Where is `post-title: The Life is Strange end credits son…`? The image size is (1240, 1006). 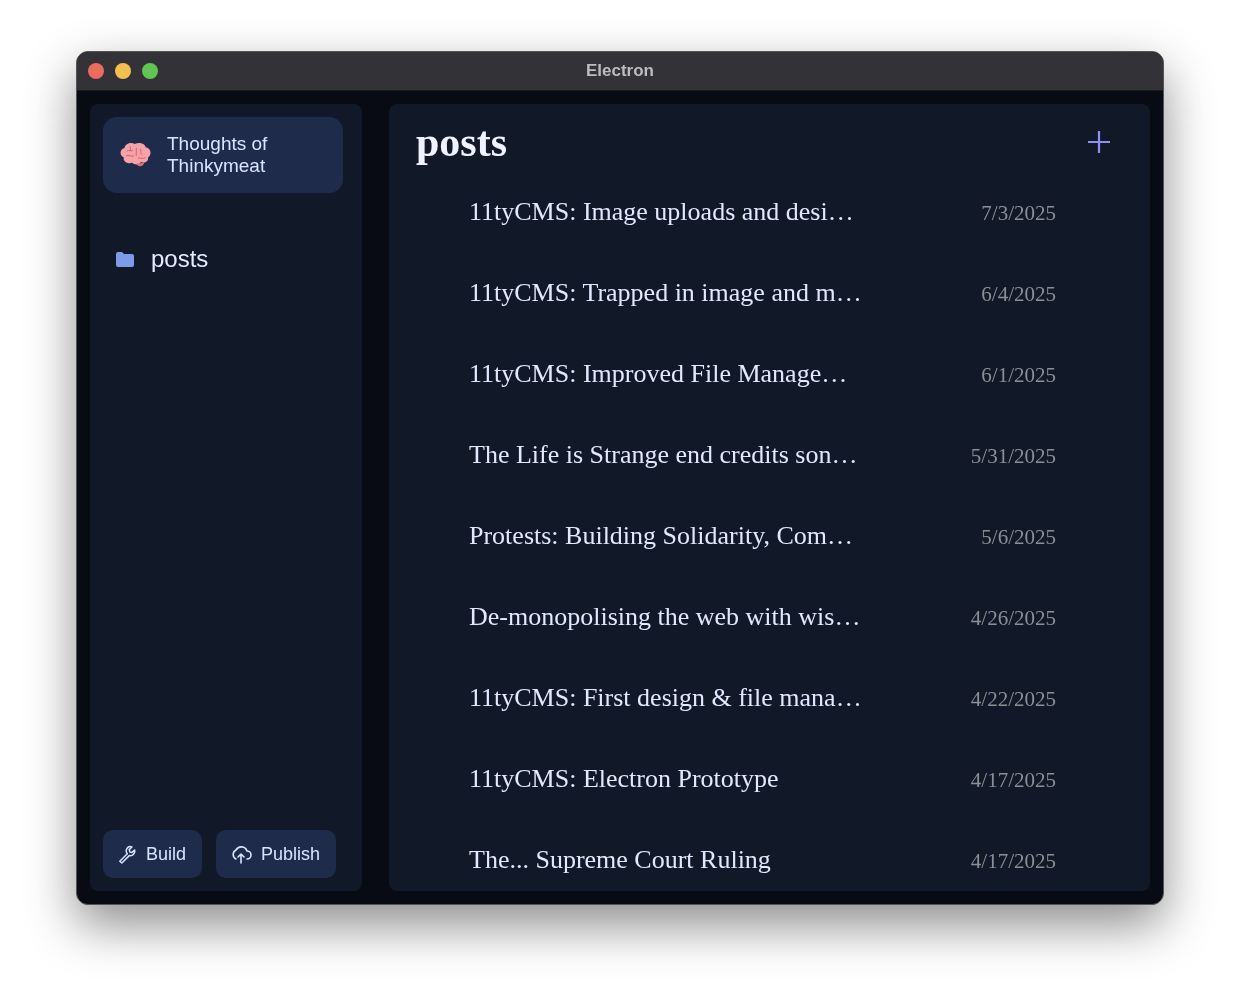
post-title: The Life is Strange end credits son… is located at coordinates (663, 454).